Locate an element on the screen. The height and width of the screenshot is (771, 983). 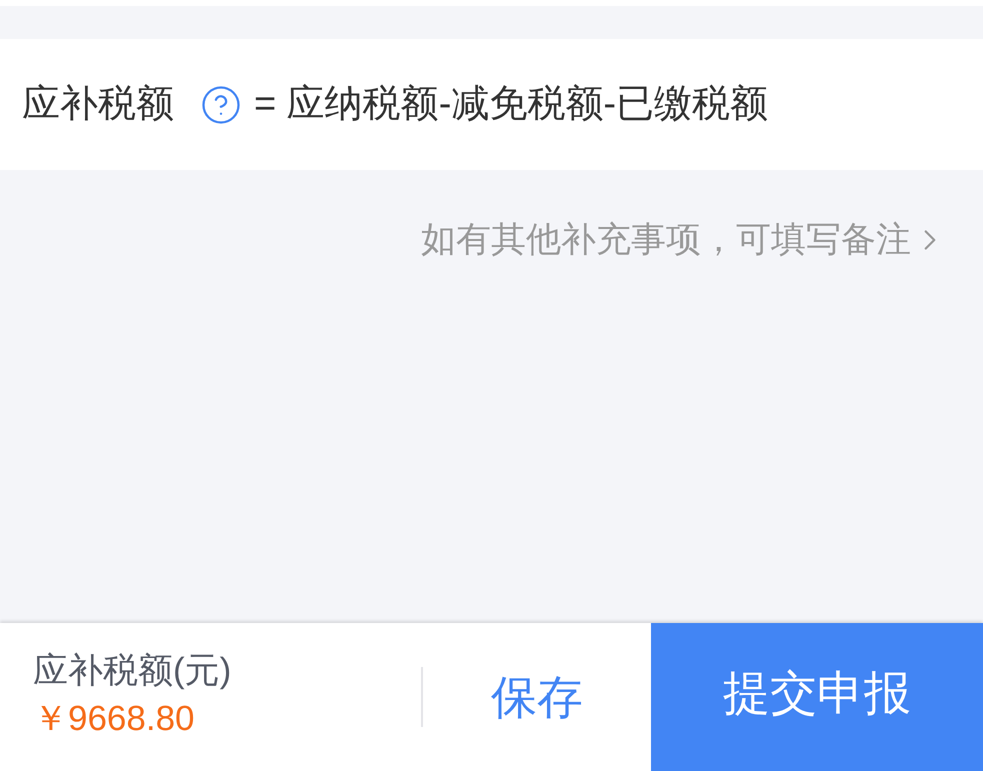
amount-label: 应补税额(元) is located at coordinates (132, 671).